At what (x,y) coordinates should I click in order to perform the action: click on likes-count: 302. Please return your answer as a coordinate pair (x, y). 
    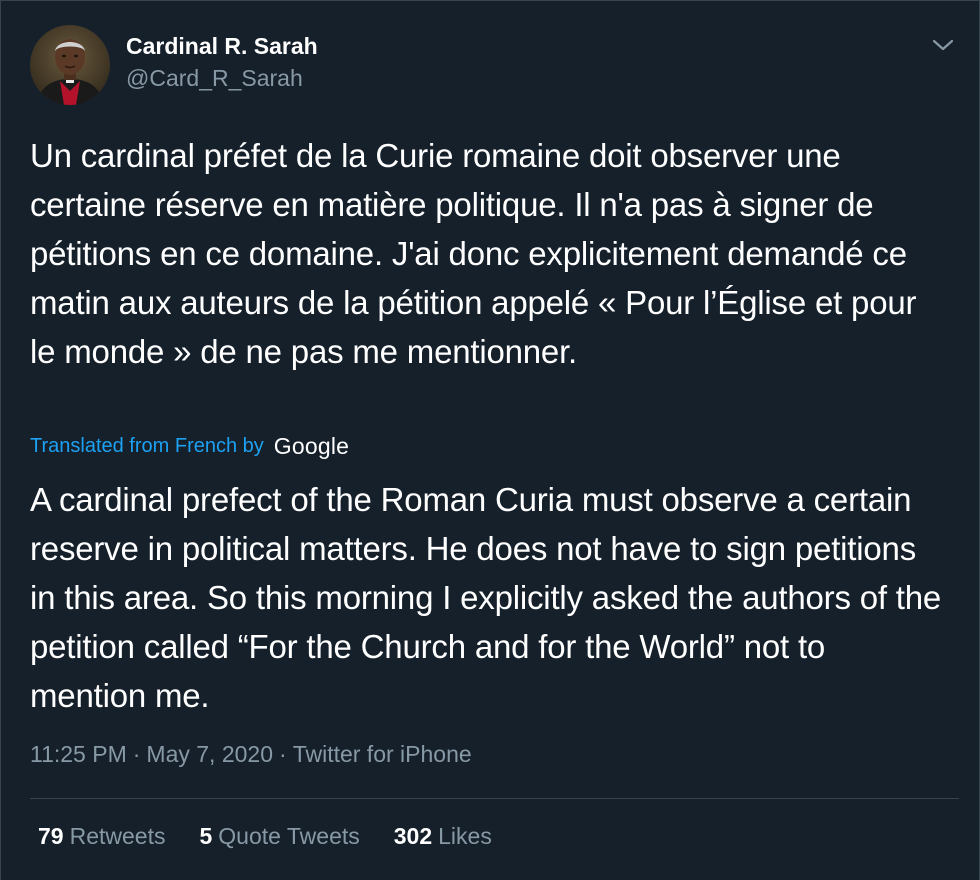
    Looking at the image, I should click on (413, 836).